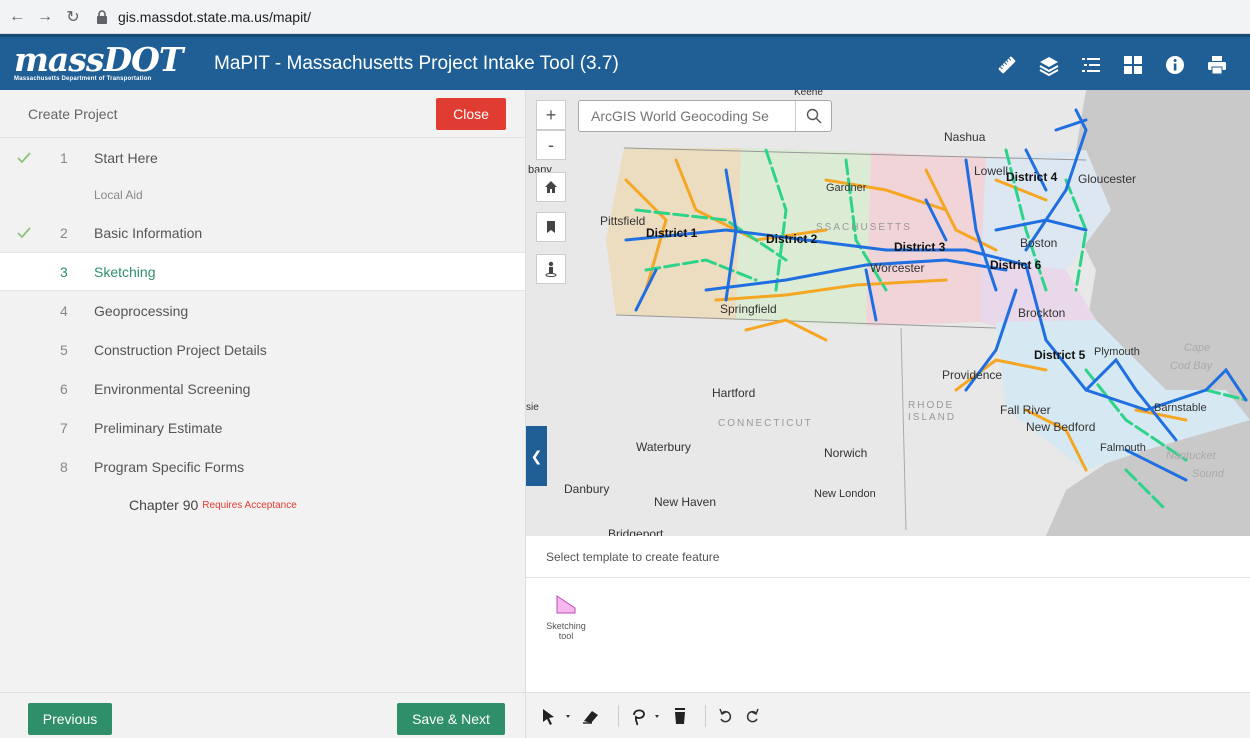 The height and width of the screenshot is (738, 1250). I want to click on bookmark-icon, so click(551, 227).